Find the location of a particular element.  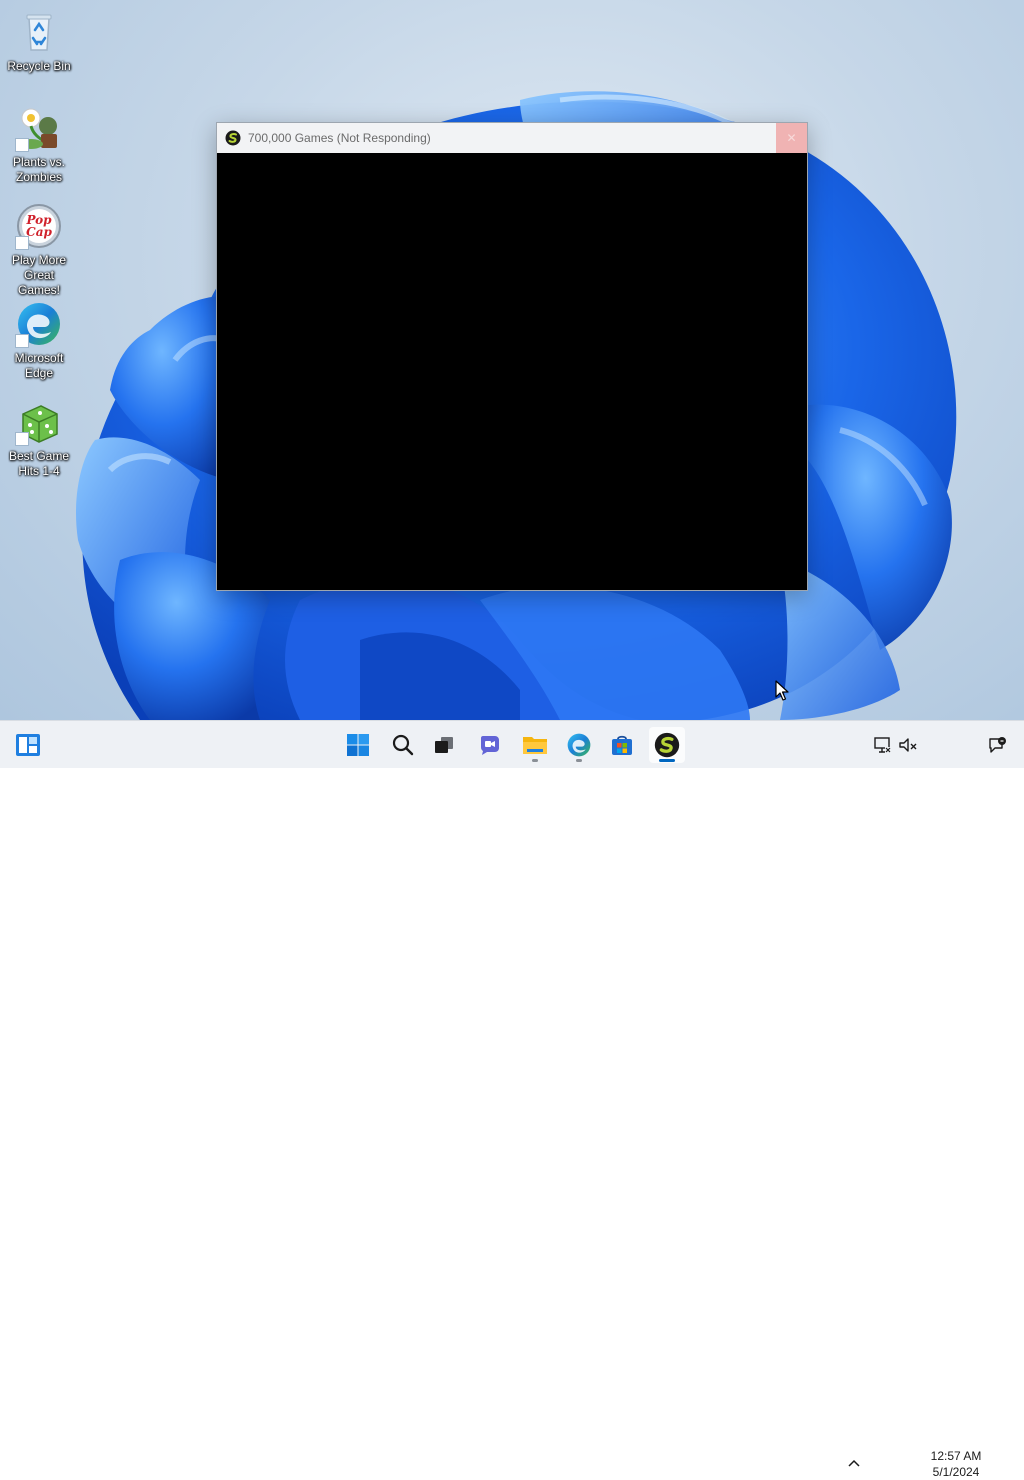

taskbar-file-explorer-button is located at coordinates (535, 745).